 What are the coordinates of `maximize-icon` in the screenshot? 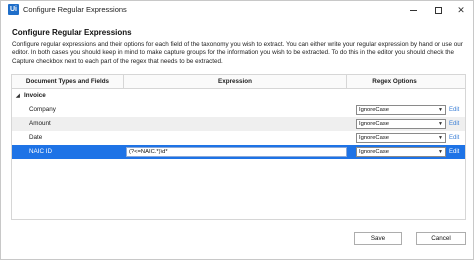 It's located at (438, 10).